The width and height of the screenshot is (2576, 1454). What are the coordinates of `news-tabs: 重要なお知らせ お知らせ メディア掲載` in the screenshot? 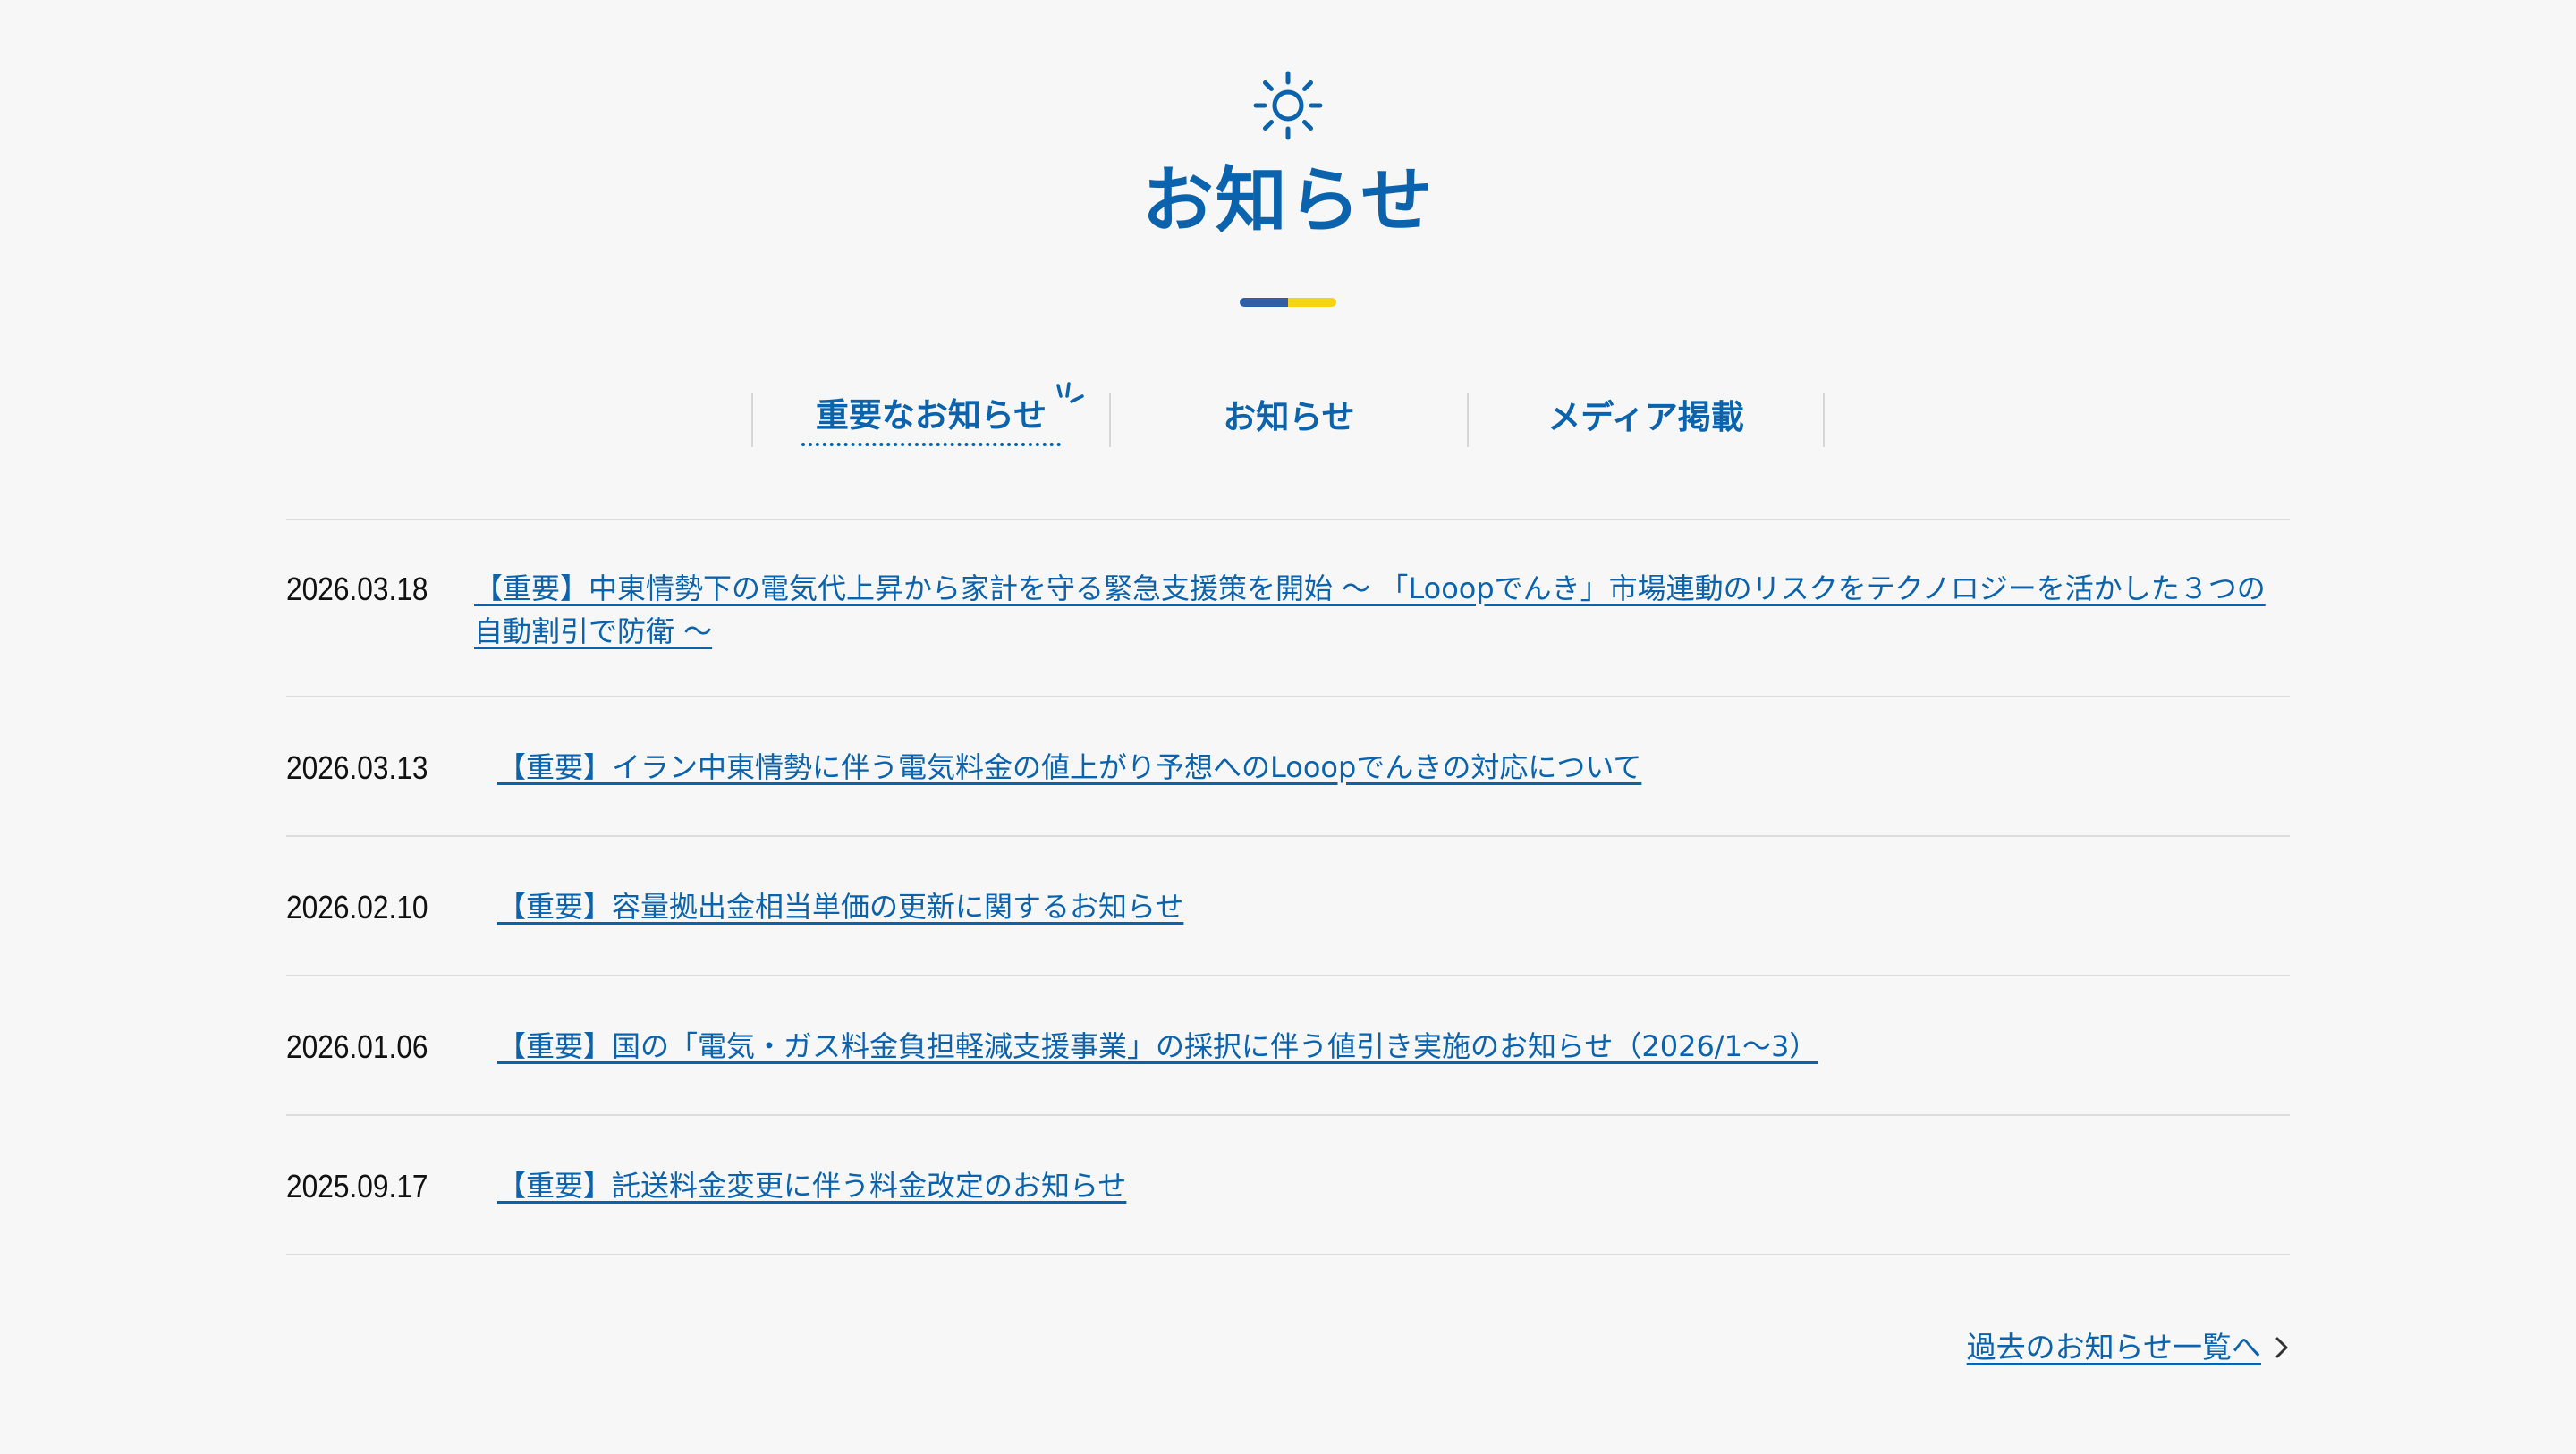 It's located at (1288, 414).